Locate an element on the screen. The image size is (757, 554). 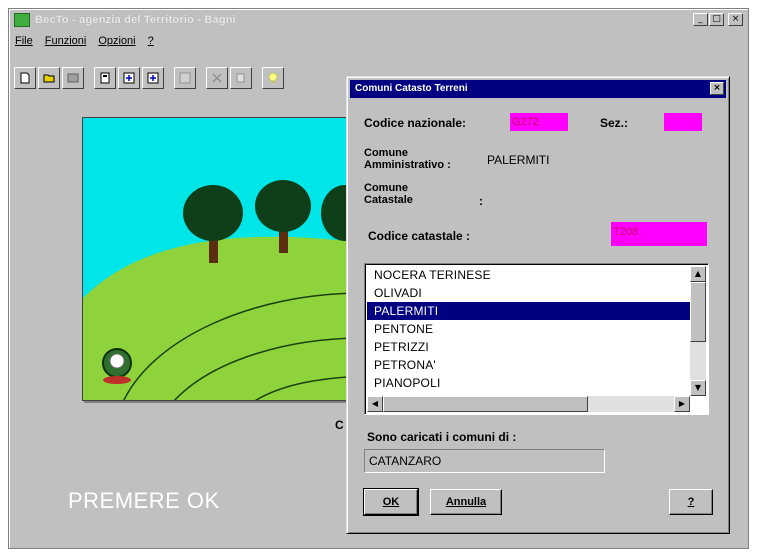
dialog-title: Comuni Catasto Terreni is located at coordinates (411, 88).